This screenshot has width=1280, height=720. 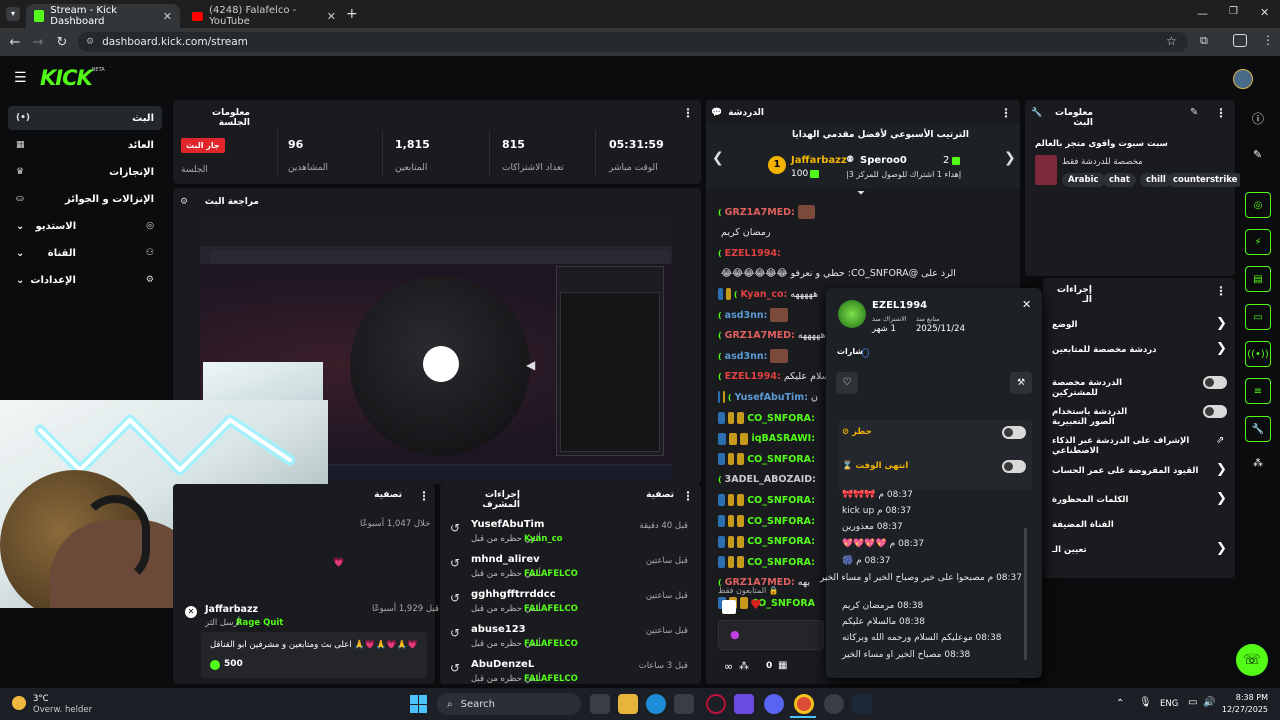 I want to click on file-explorer-icon, so click(x=628, y=704).